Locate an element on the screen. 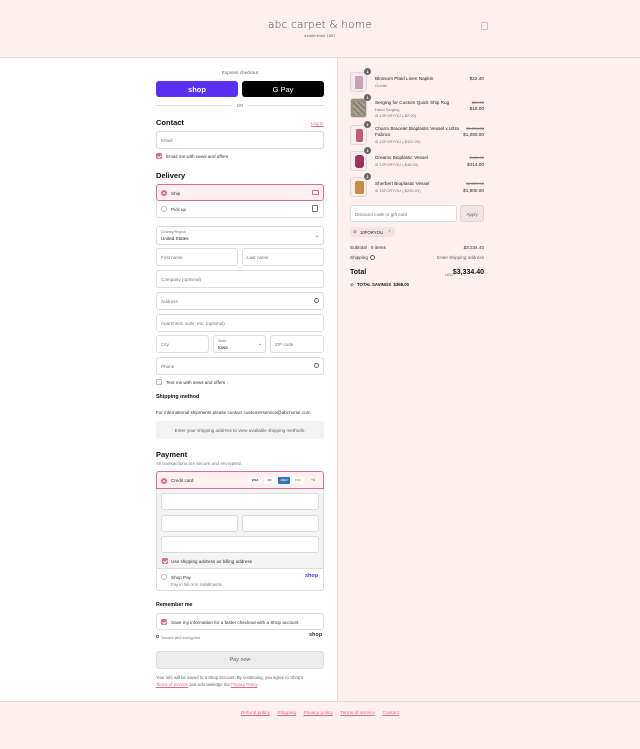 The width and height of the screenshot is (640, 749). pay-now-button: Pay now is located at coordinates (240, 660).